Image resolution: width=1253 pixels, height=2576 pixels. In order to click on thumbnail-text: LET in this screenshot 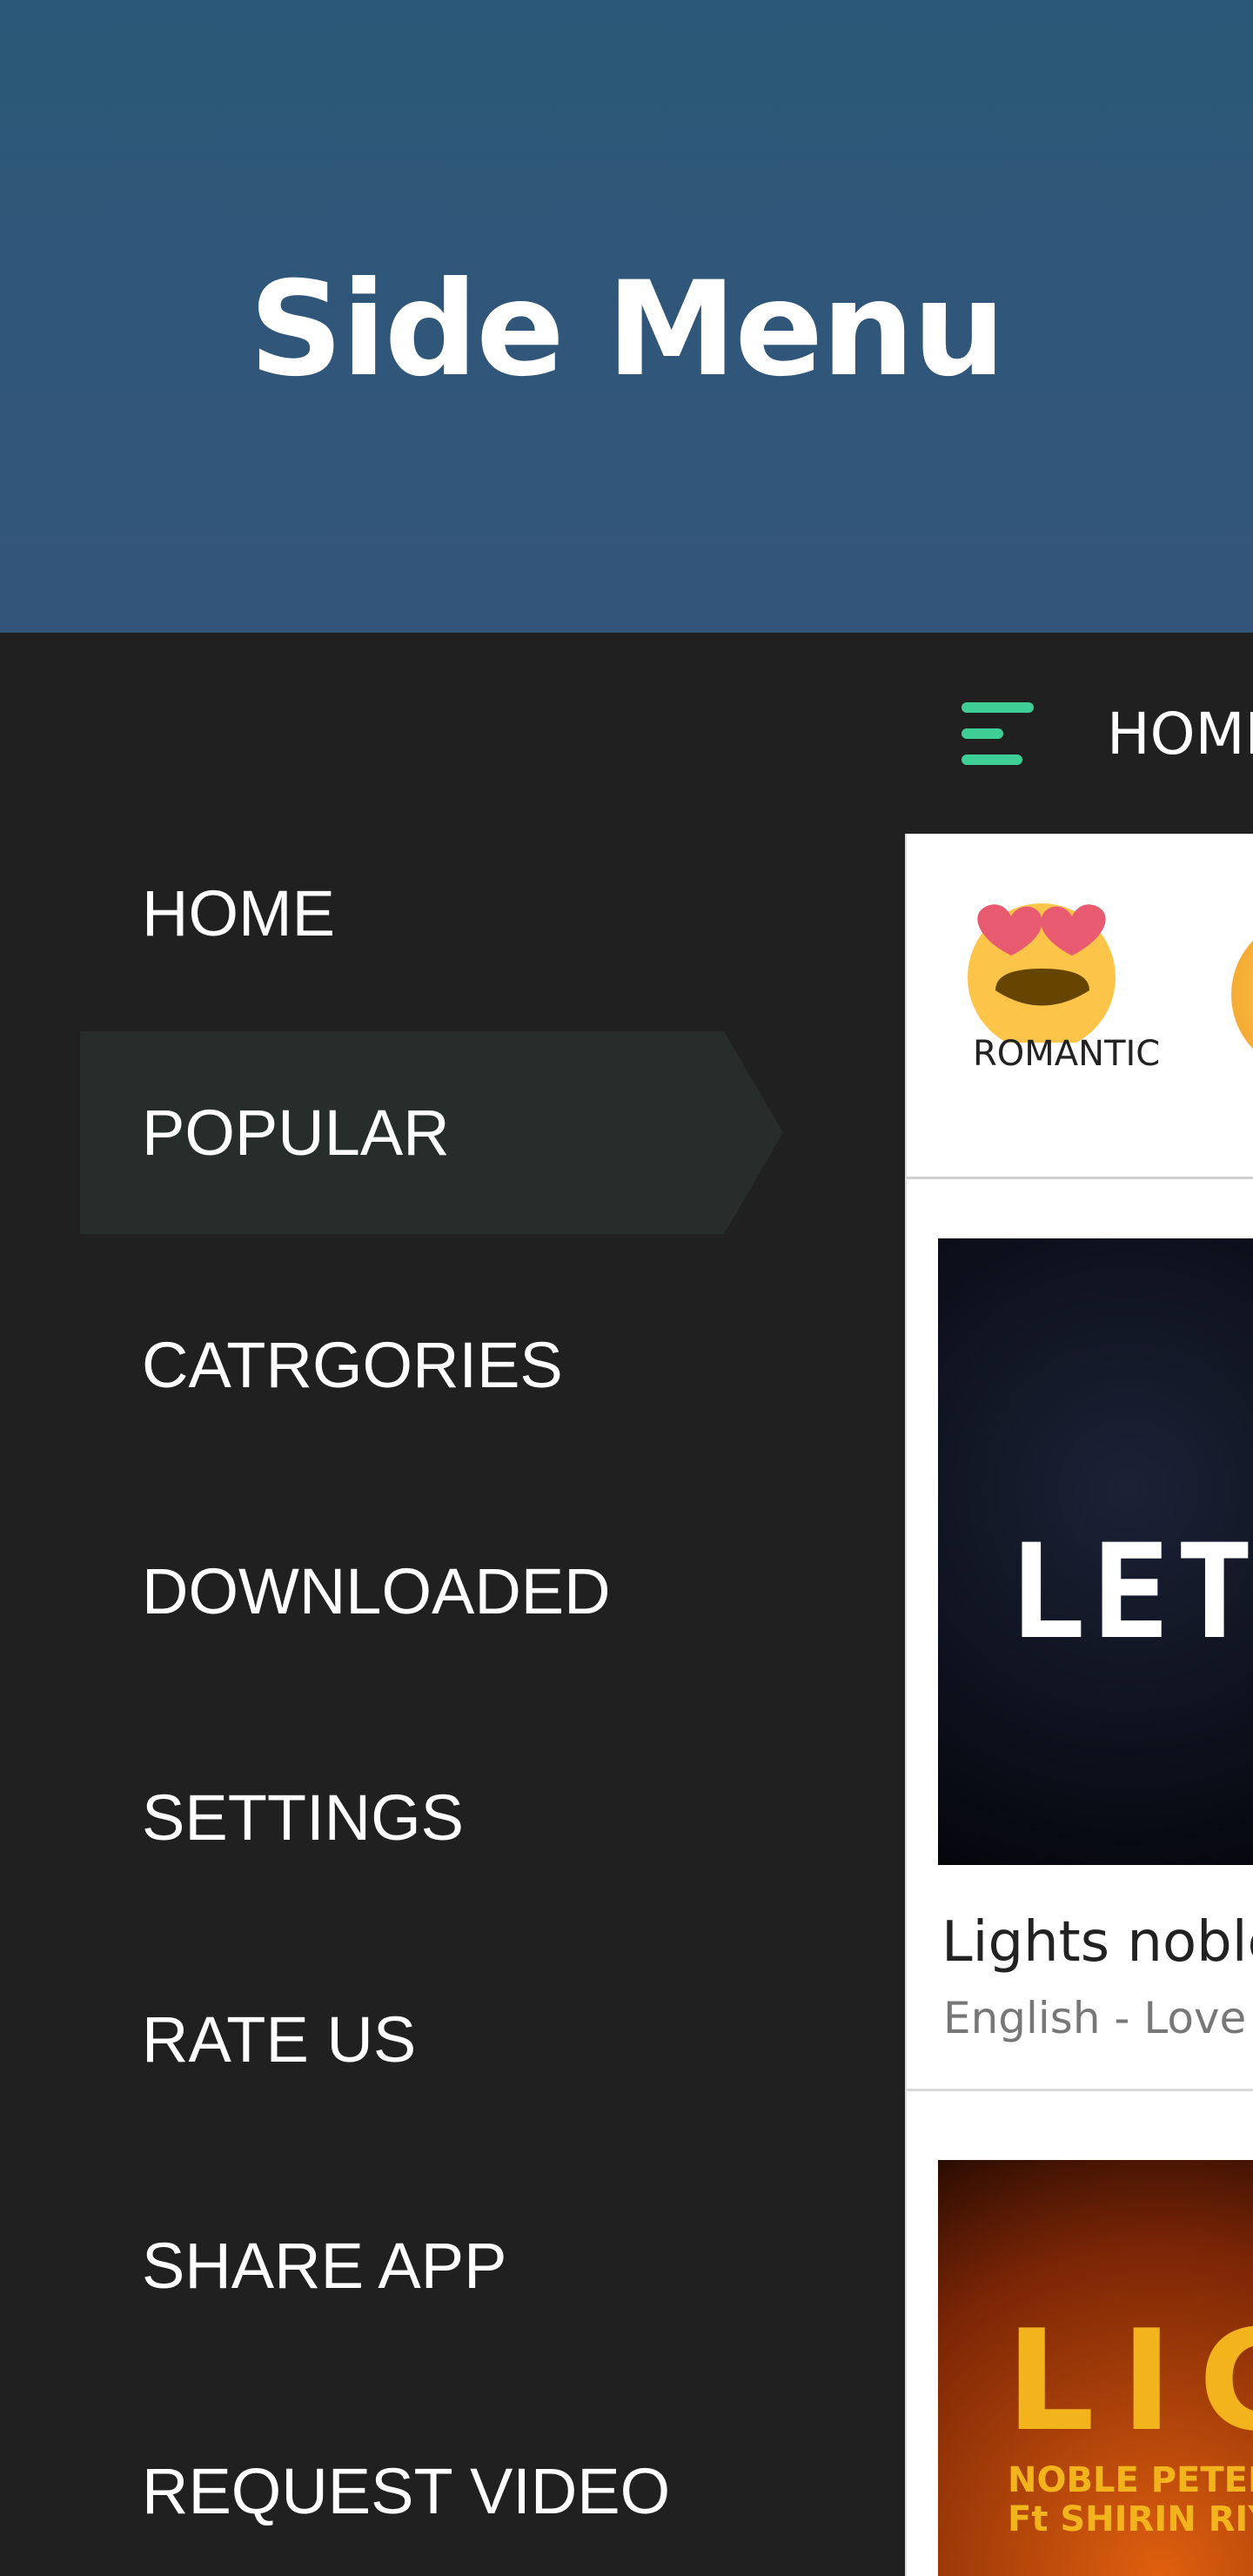, I will do `click(1130, 1593)`.